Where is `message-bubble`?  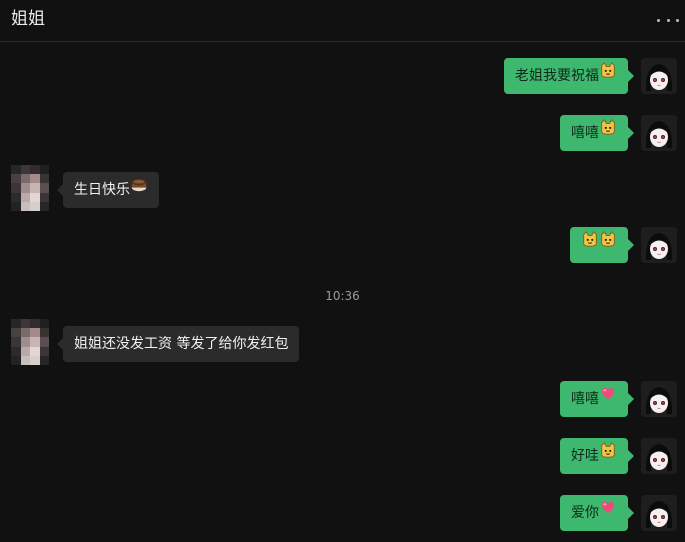
message-bubble is located at coordinates (602, 244).